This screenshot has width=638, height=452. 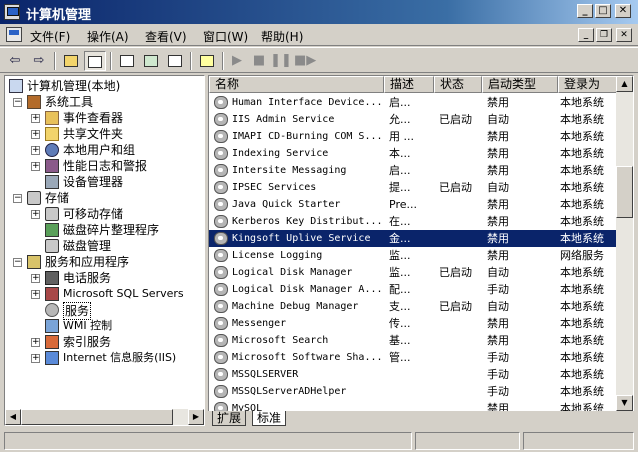 I want to click on table-row: Logical Disk Manager A... 配... 手动 本地系统, so click(x=413, y=289).